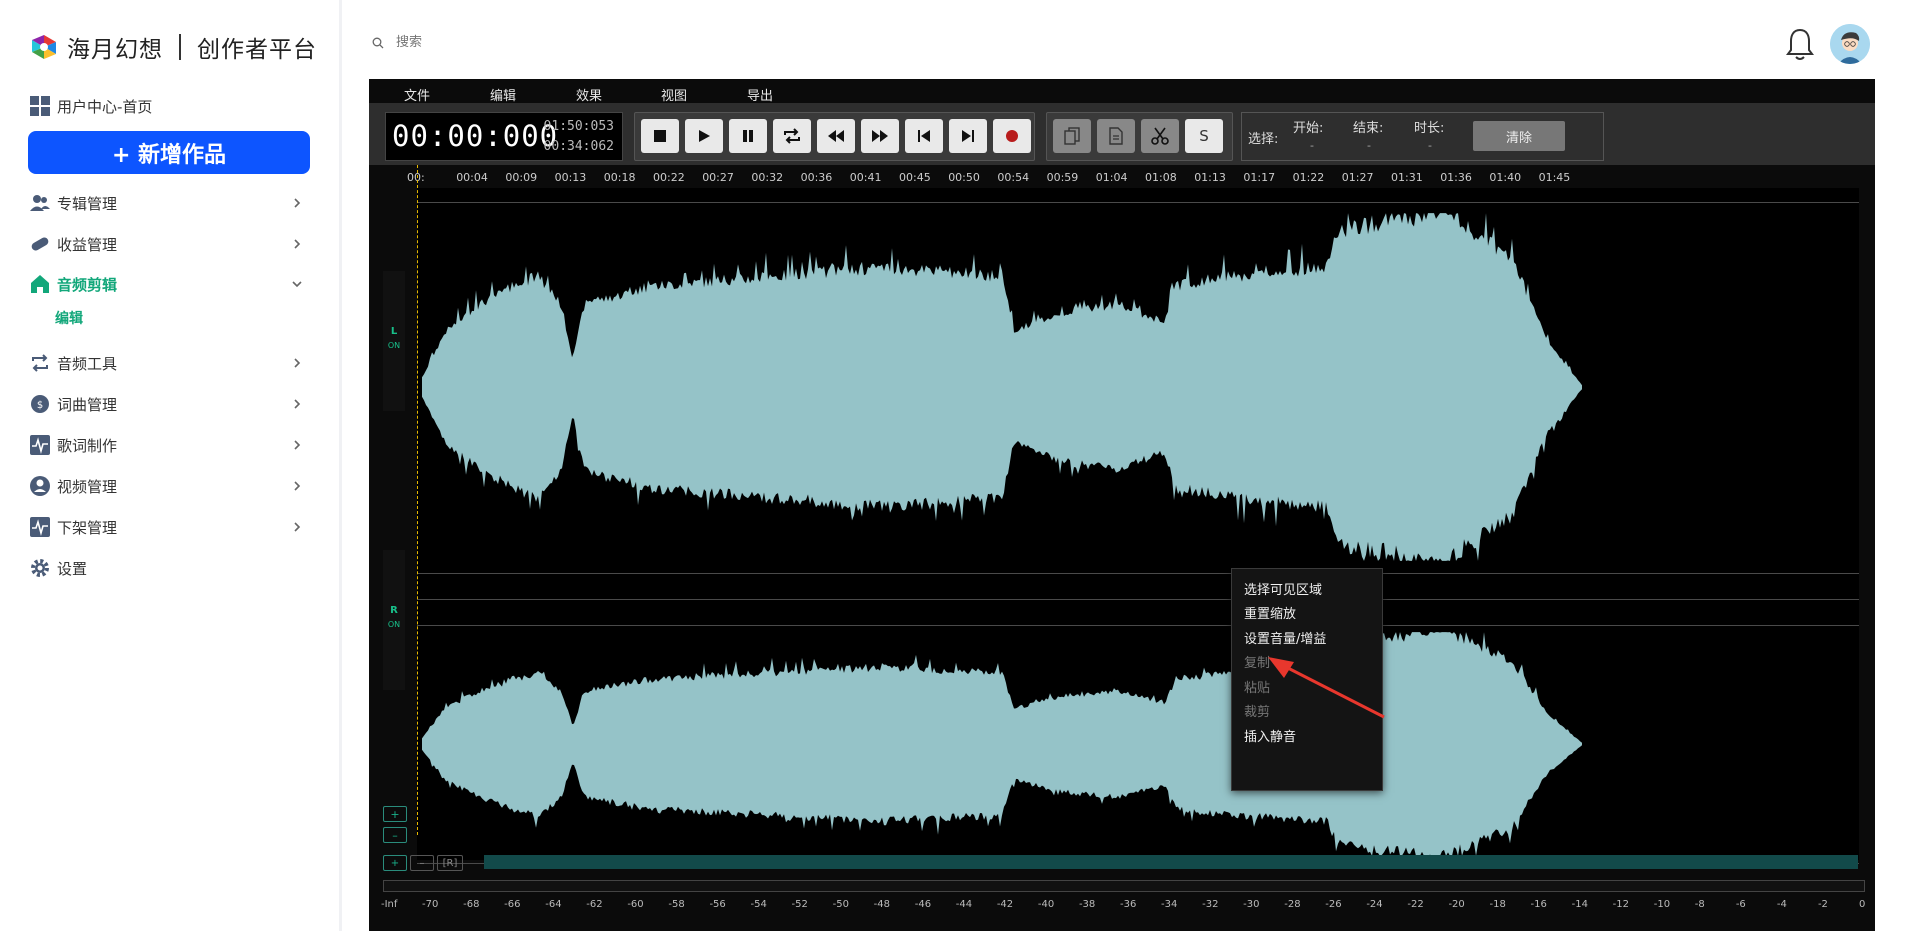 This screenshot has height=931, width=1919. What do you see at coordinates (578, 126) in the screenshot?
I see `end-time: 01:50:053` at bounding box center [578, 126].